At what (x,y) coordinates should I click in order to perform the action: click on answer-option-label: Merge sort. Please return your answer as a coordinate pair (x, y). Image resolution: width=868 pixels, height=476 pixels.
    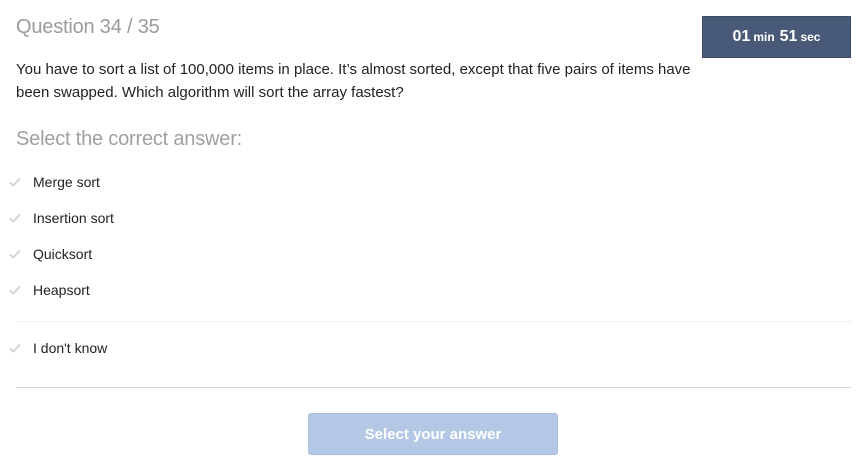
    Looking at the image, I should click on (66, 182).